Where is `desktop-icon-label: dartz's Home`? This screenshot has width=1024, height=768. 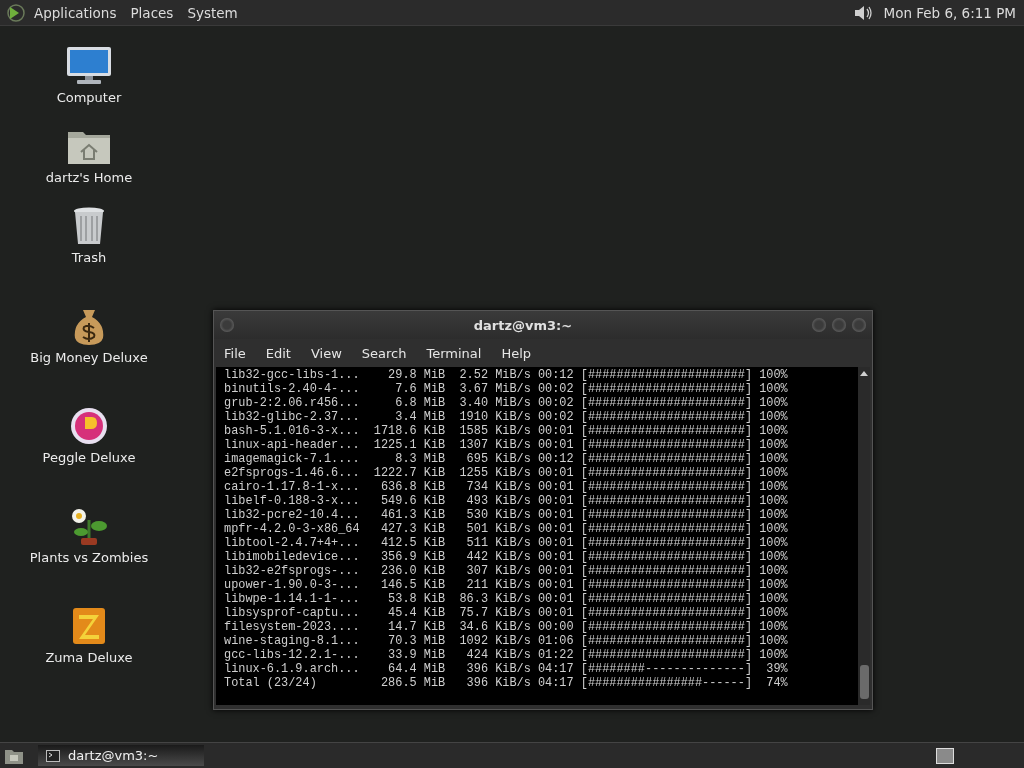 desktop-icon-label: dartz's Home is located at coordinates (89, 177).